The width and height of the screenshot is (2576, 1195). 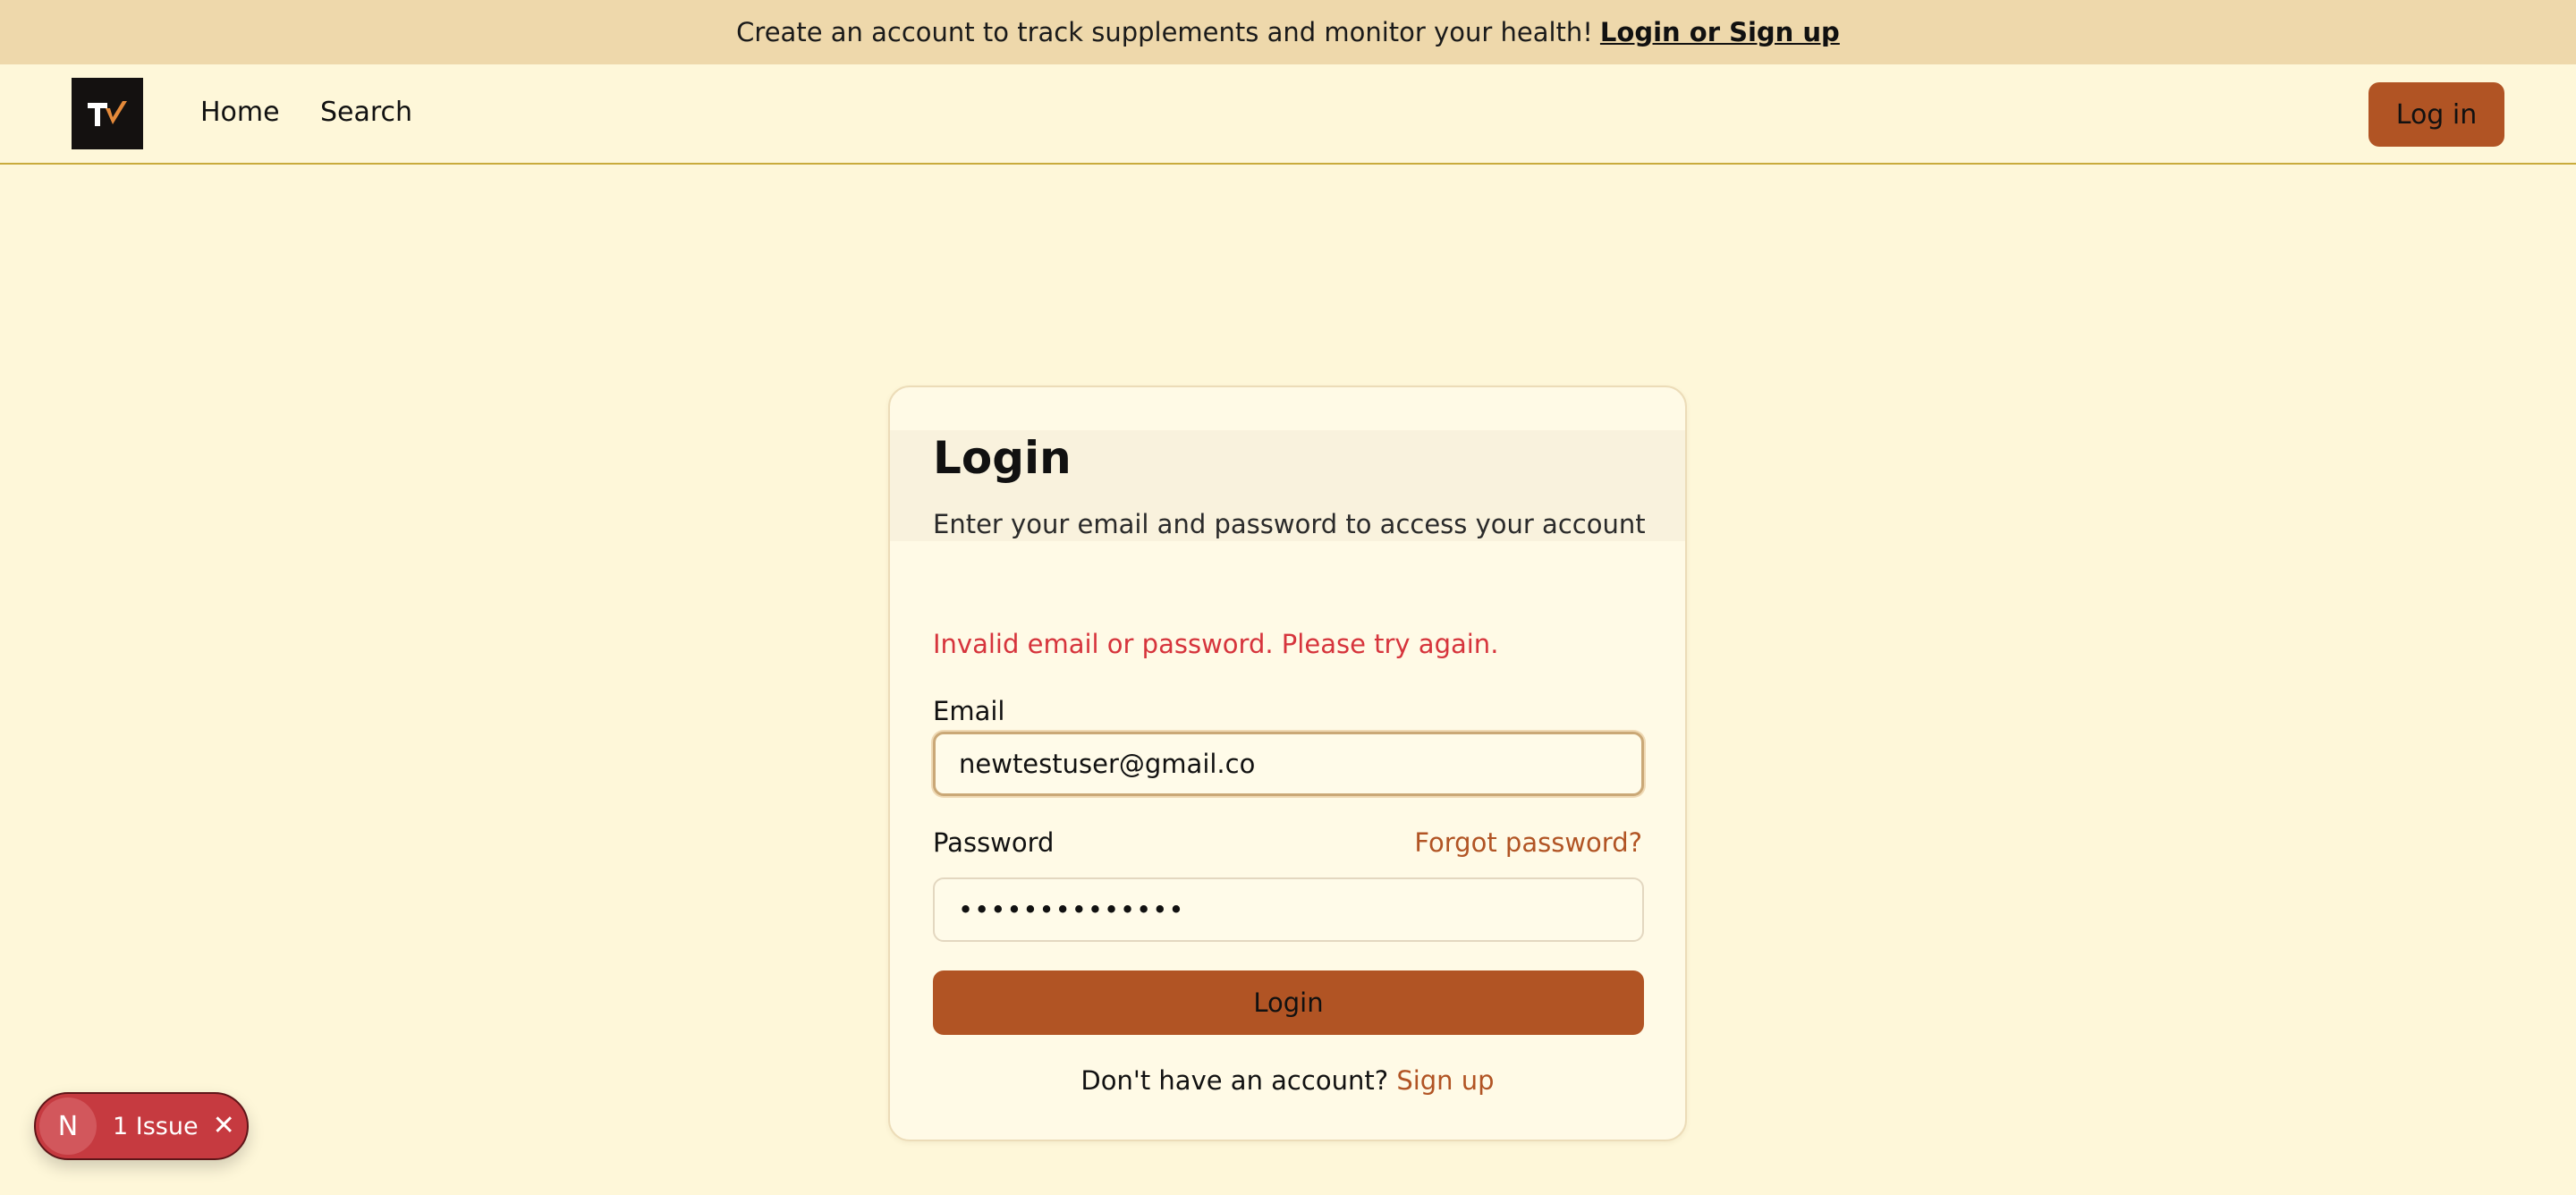 I want to click on banner-login-signup-link: Login or Sign up, so click(x=1720, y=32).